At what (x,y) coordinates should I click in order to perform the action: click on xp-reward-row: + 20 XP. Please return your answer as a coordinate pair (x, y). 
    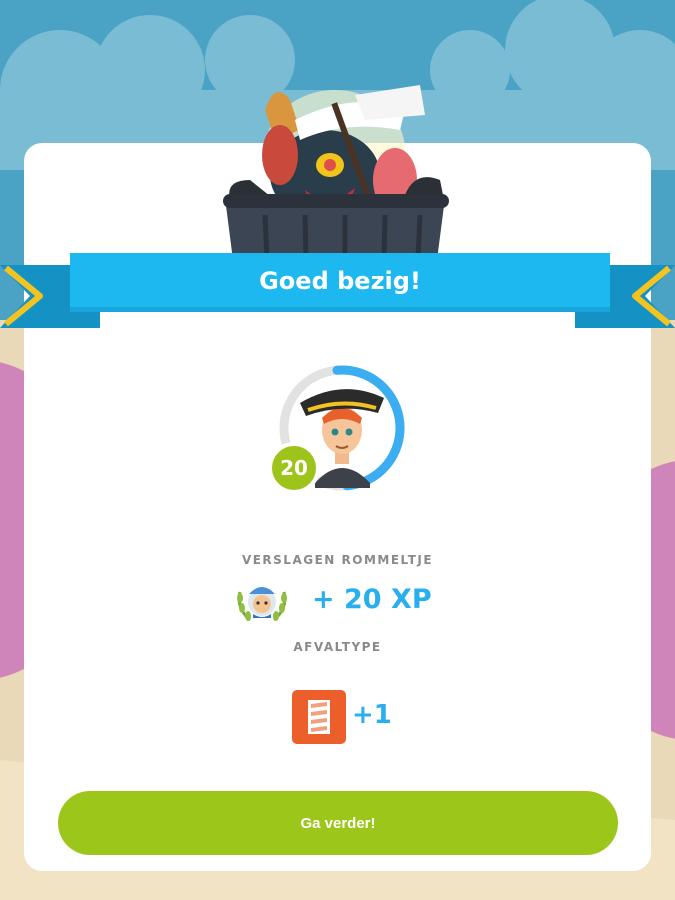
    Looking at the image, I should click on (342, 602).